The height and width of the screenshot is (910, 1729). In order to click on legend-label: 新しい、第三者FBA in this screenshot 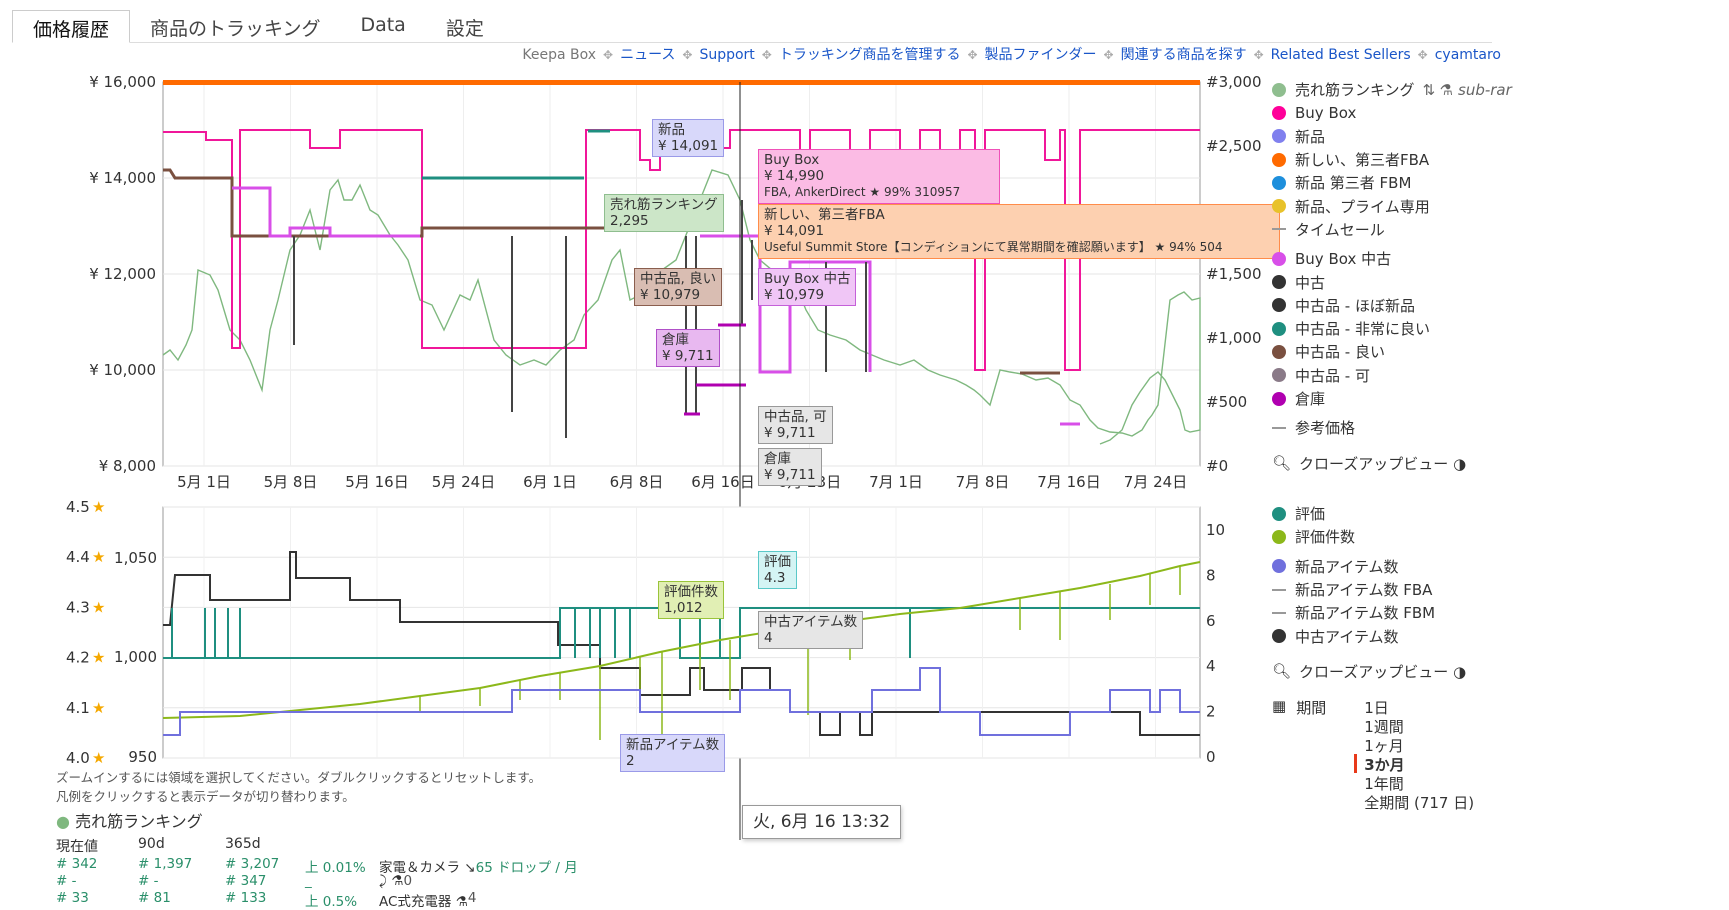, I will do `click(1362, 160)`.